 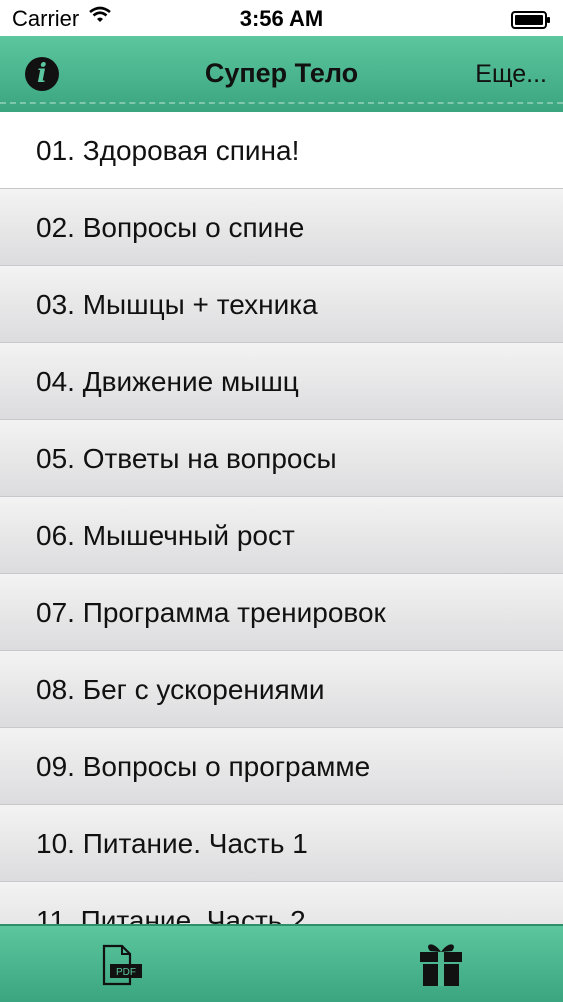 What do you see at coordinates (281, 843) in the screenshot?
I see `list-item: 10. Питание. Часть 1` at bounding box center [281, 843].